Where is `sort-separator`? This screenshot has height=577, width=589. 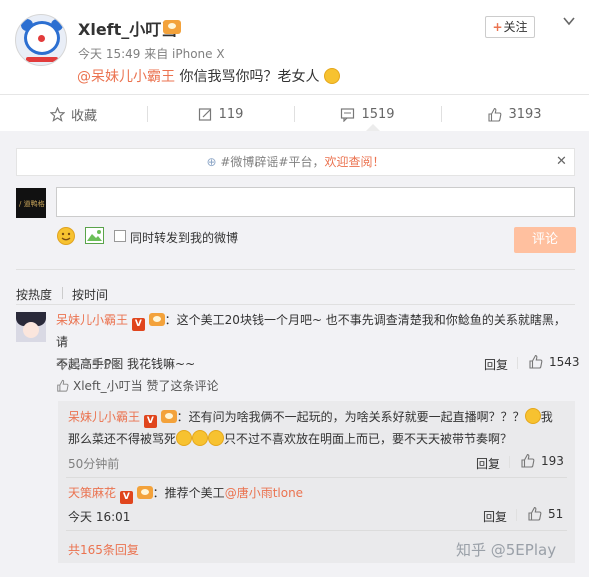 sort-separator is located at coordinates (62, 293).